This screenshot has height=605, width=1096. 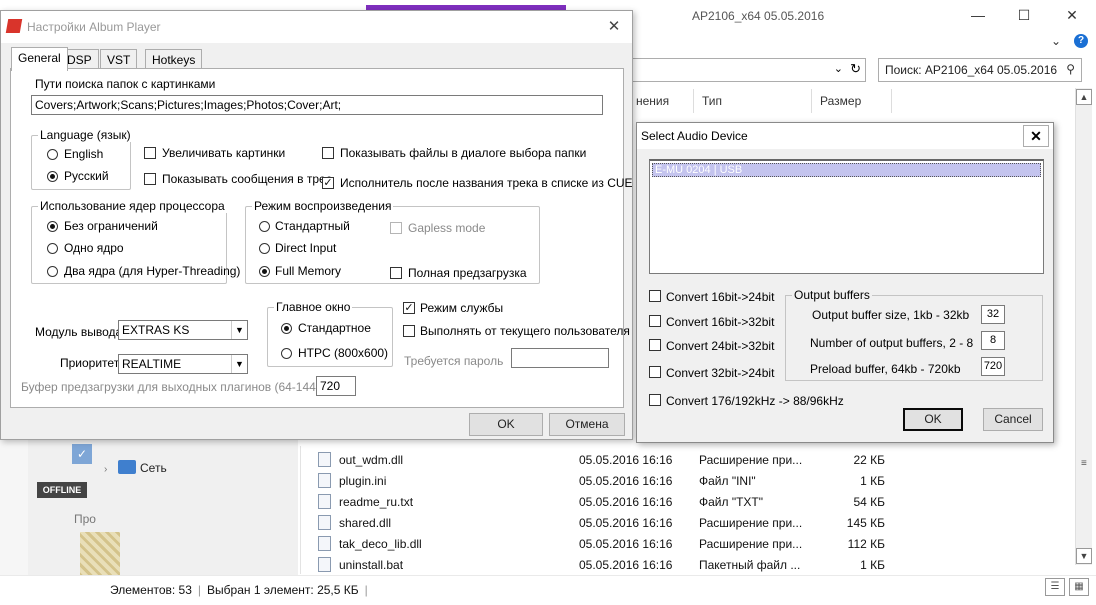 I want to click on enlarge-images-checkbox, so click(x=150, y=153).